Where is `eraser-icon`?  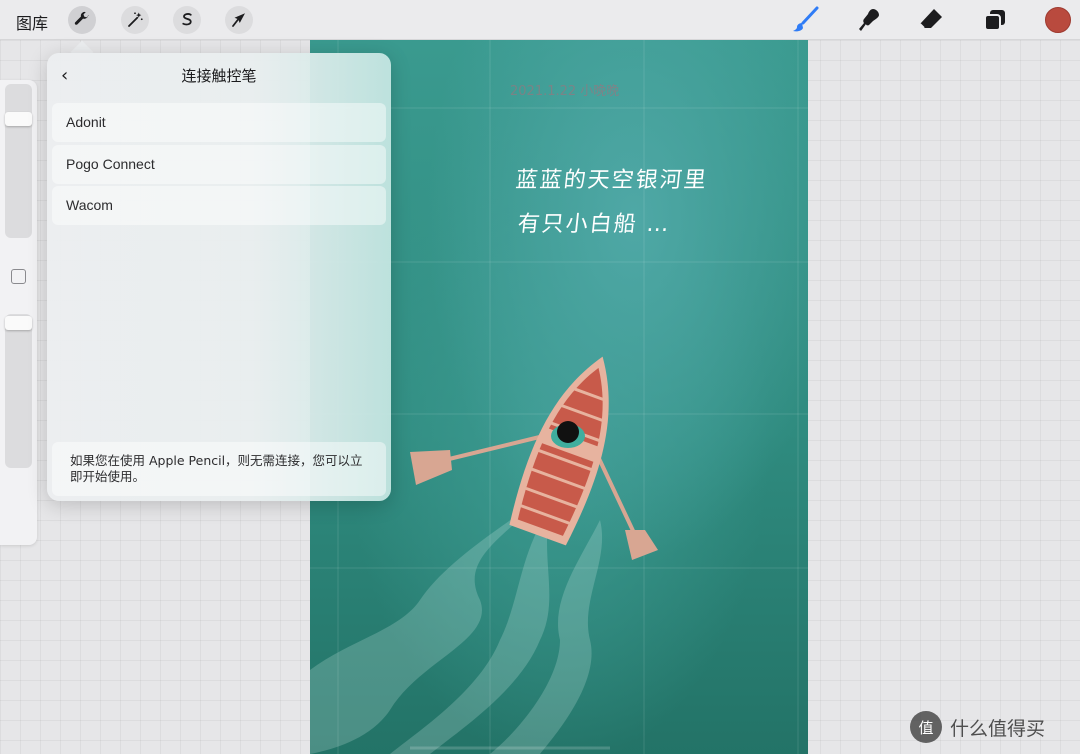
eraser-icon is located at coordinates (930, 19).